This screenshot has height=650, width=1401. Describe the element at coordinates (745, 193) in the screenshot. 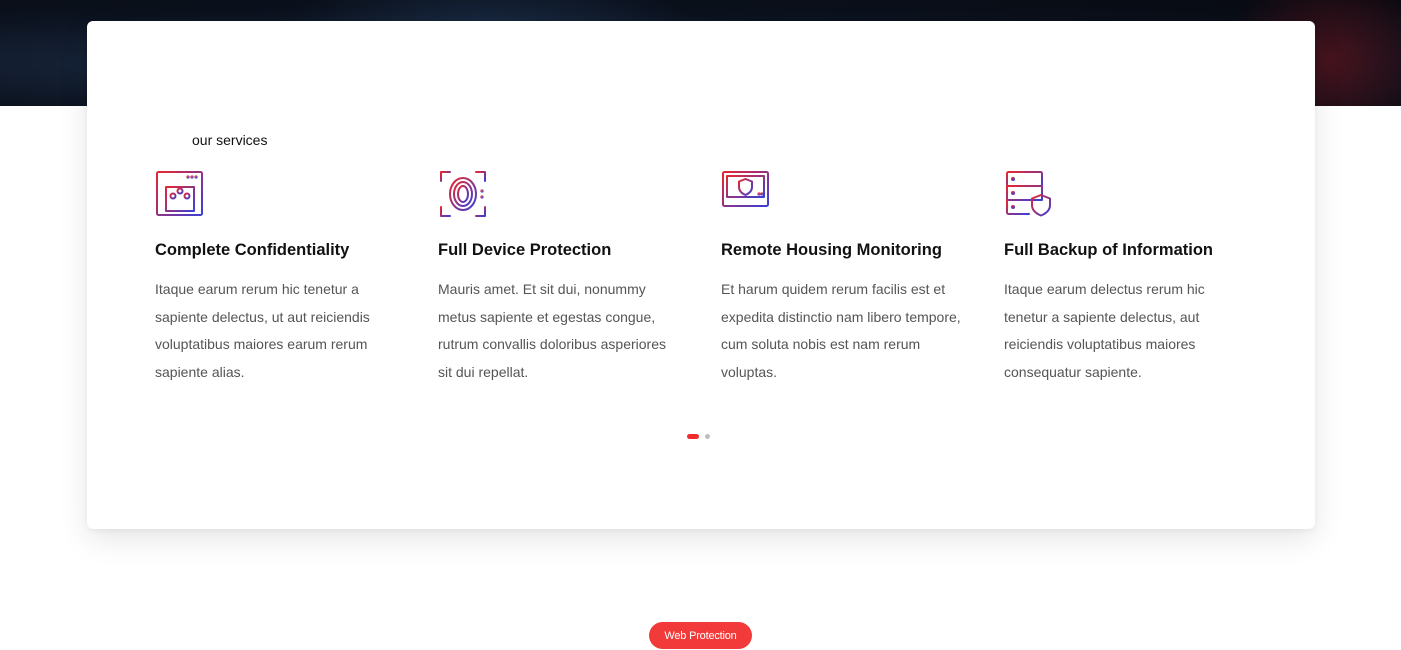

I see `monitor-shield-icon` at that location.